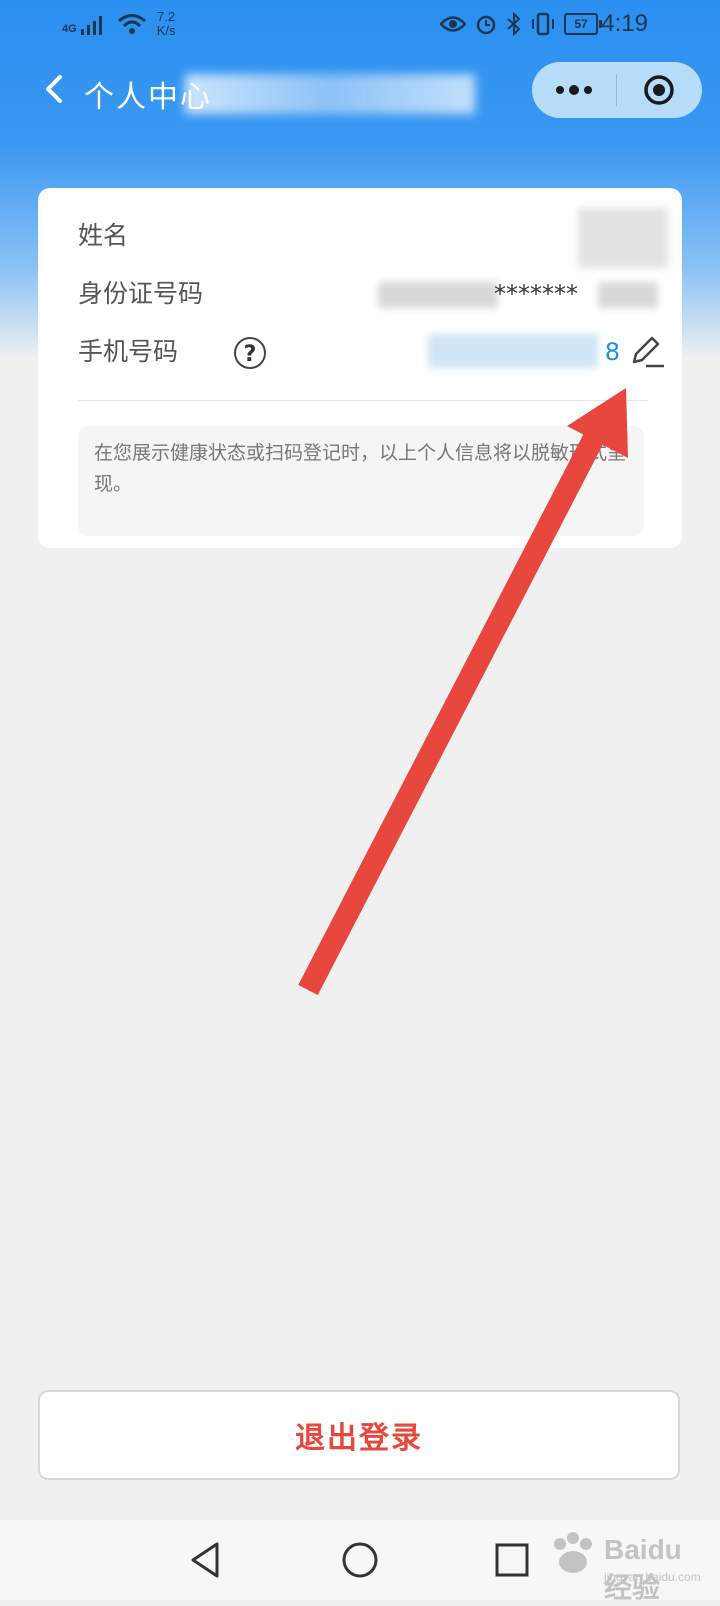 This screenshot has width=720, height=1606. Describe the element at coordinates (583, 24) in the screenshot. I see `battery-icon: 57` at that location.